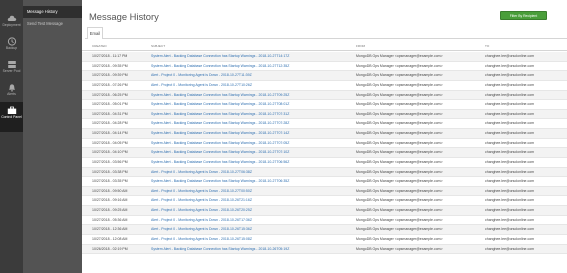 Image resolution: width=567 pixels, height=273 pixels. What do you see at coordinates (110, 123) in the screenshot?
I see `cell-created: 10/27/2018 - 04:28 PM` at bounding box center [110, 123].